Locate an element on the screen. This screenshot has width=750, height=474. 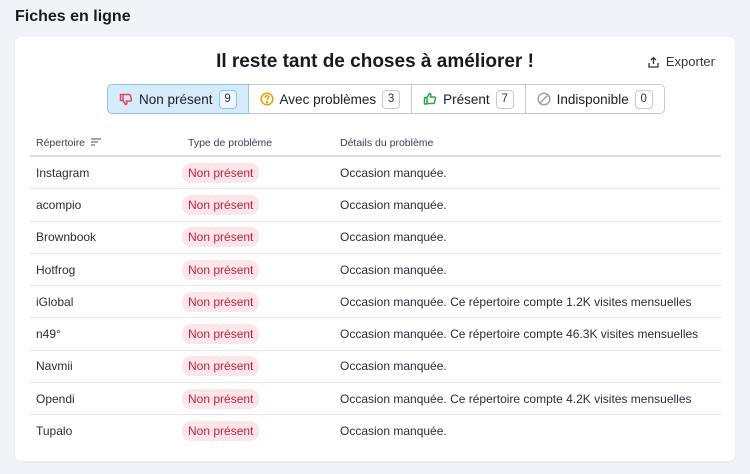
filter-label: Présent is located at coordinates (466, 99).